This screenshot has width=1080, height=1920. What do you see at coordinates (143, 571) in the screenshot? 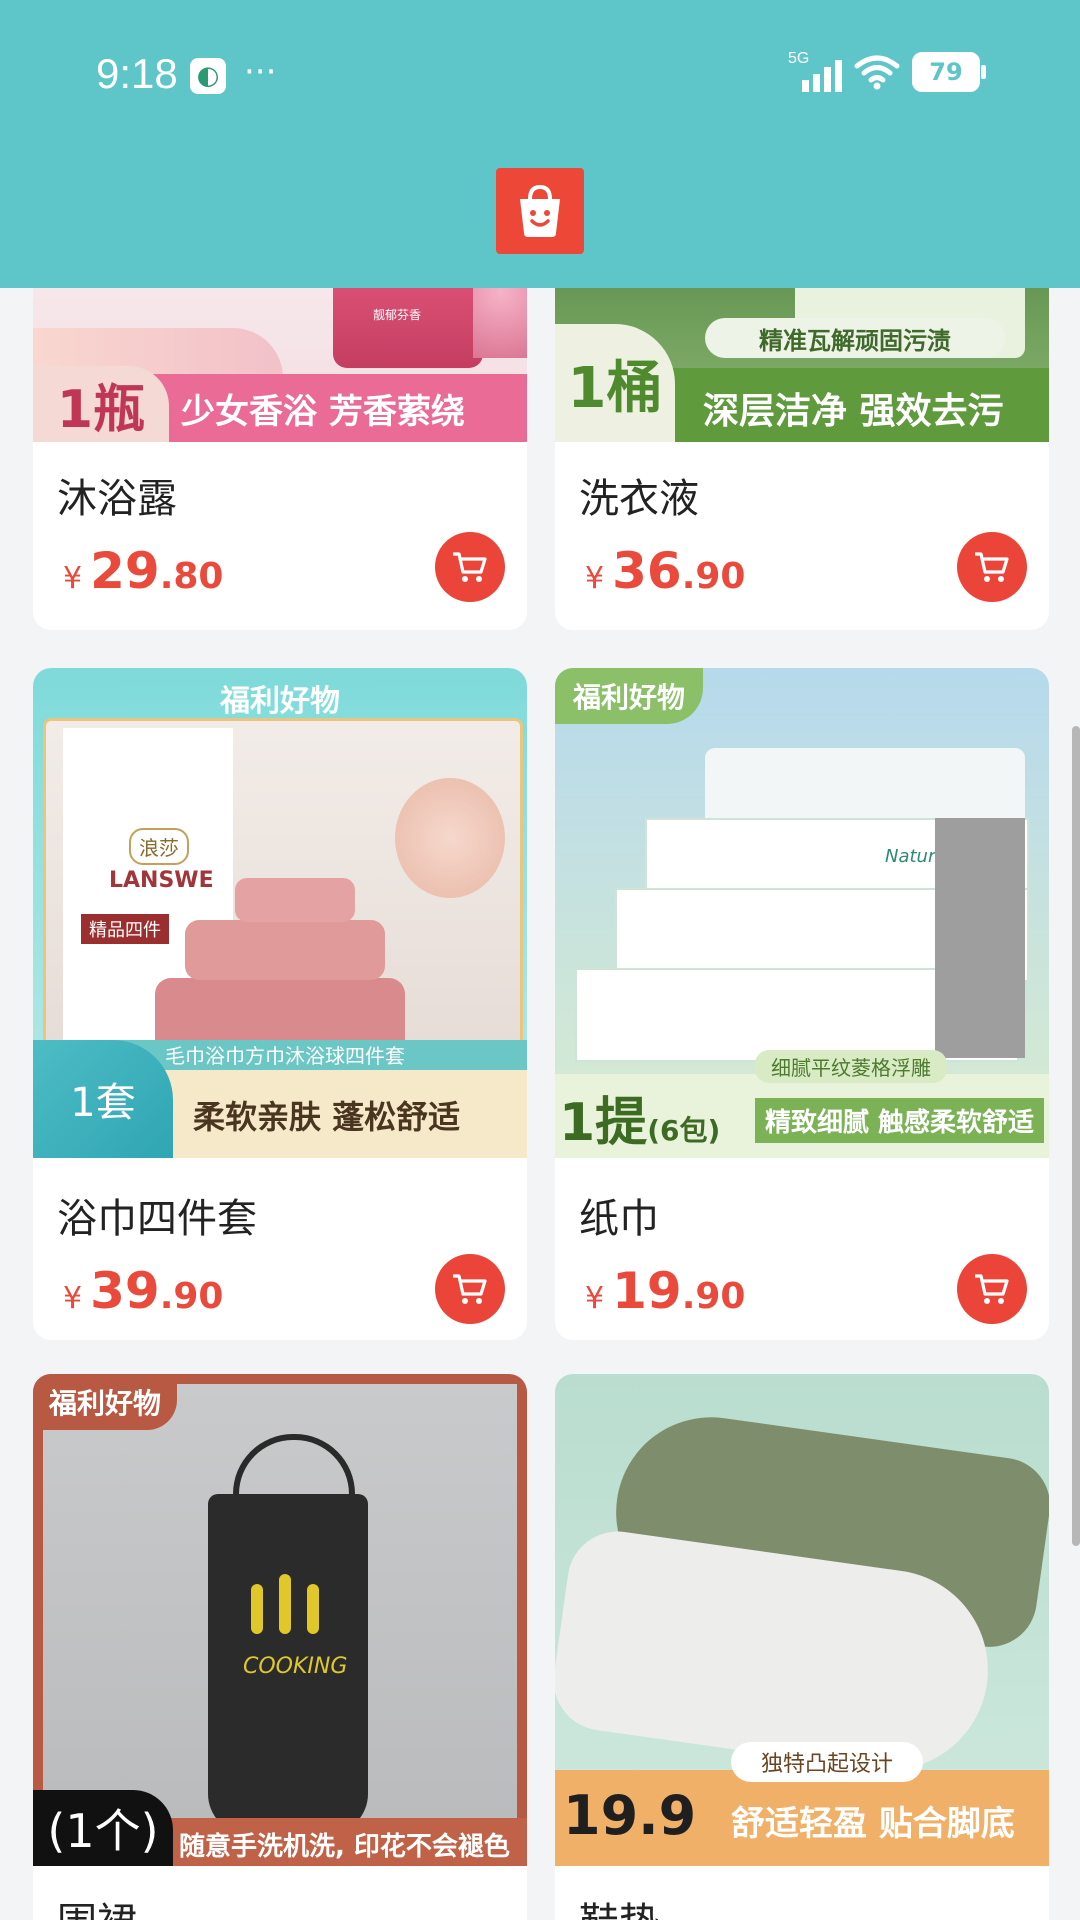
I see `product-price: ¥29.80` at bounding box center [143, 571].